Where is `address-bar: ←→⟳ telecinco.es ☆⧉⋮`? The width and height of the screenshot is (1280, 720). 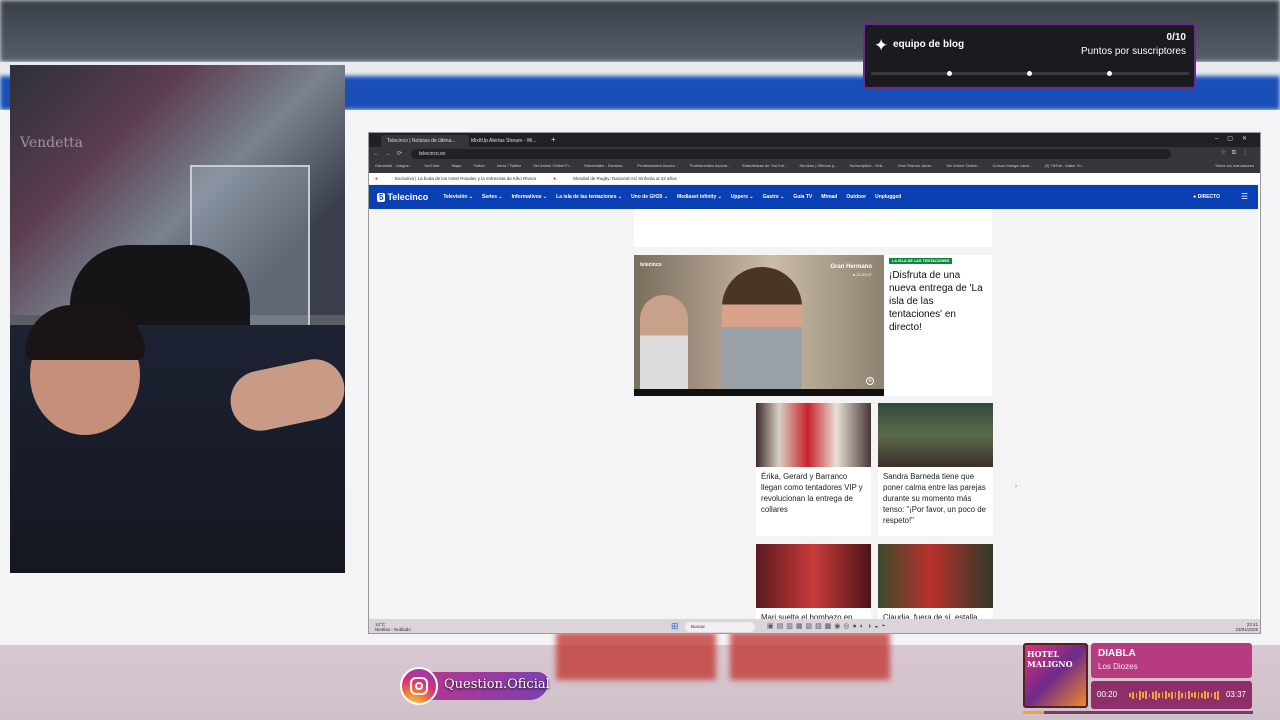
address-bar: ←→⟳ telecinco.es ☆⧉⋮ is located at coordinates (814, 154).